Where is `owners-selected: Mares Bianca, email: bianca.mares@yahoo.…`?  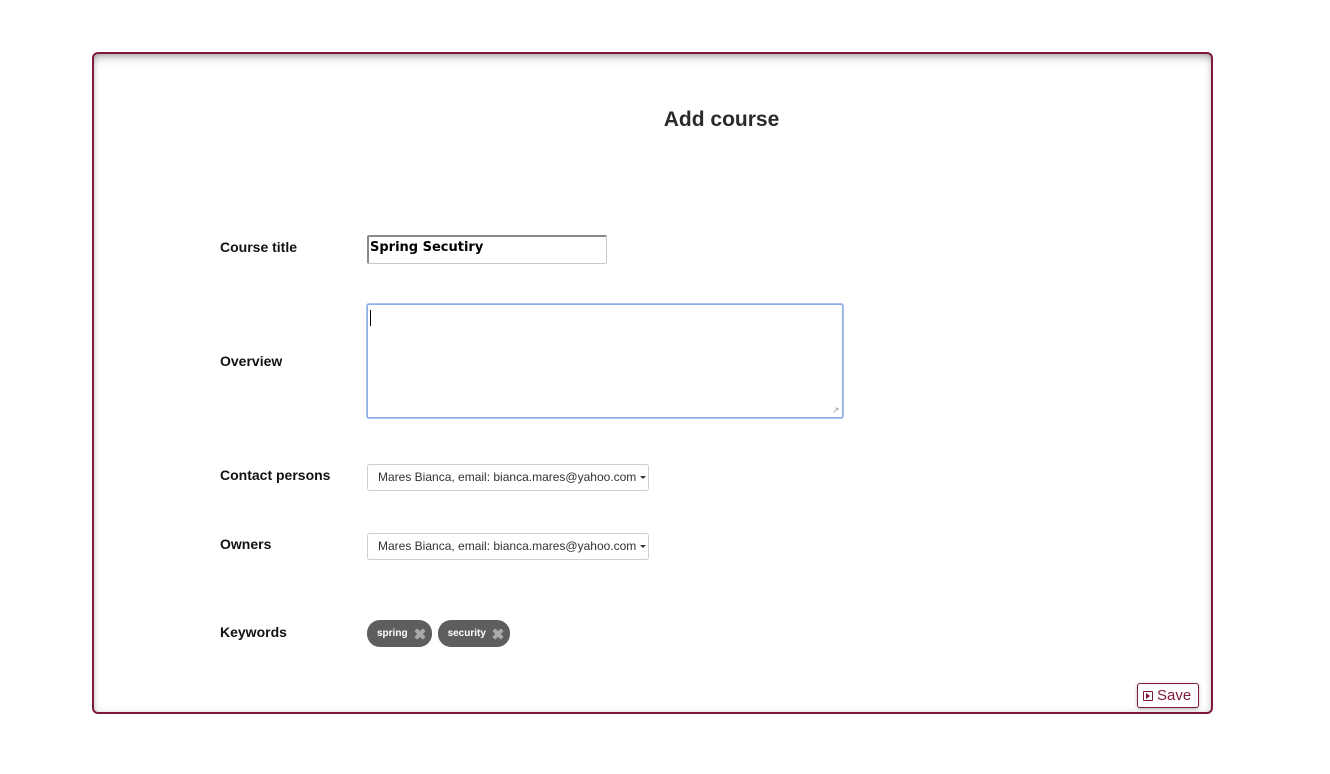 owners-selected: Mares Bianca, email: bianca.mares@yahoo.… is located at coordinates (507, 546).